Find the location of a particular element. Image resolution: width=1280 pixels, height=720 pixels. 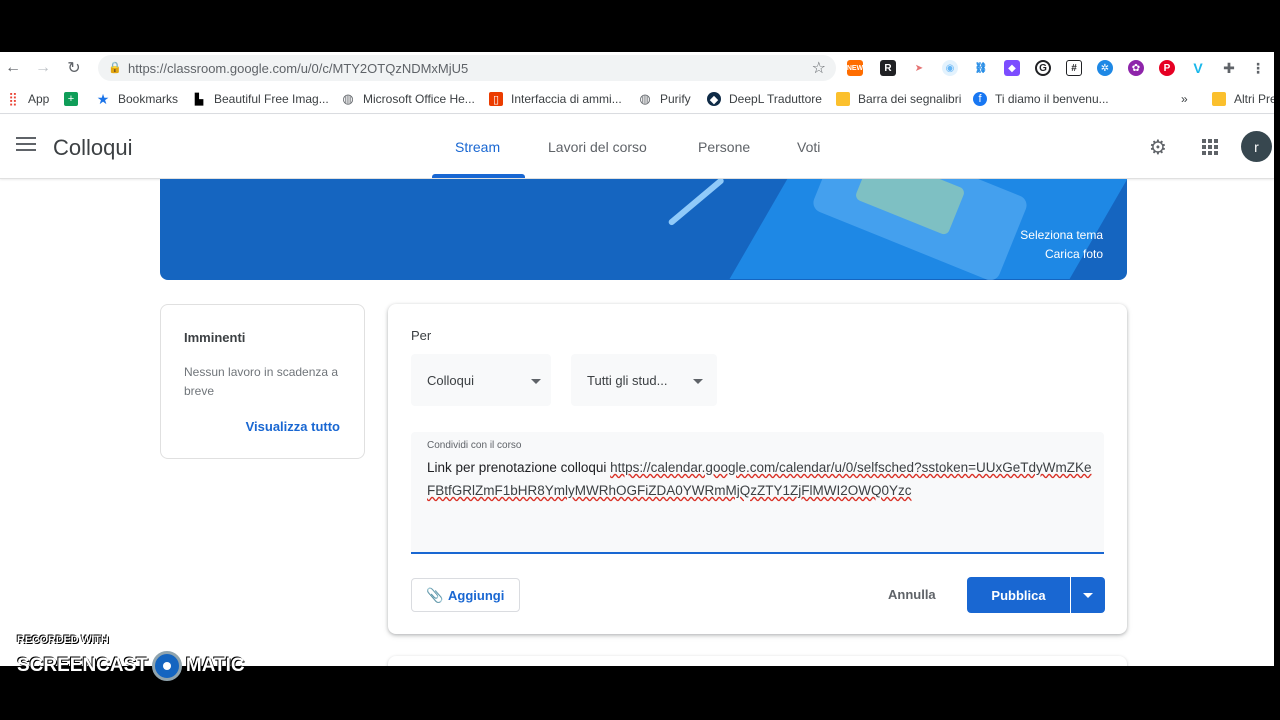

tab-stream: Stream is located at coordinates (477, 147).